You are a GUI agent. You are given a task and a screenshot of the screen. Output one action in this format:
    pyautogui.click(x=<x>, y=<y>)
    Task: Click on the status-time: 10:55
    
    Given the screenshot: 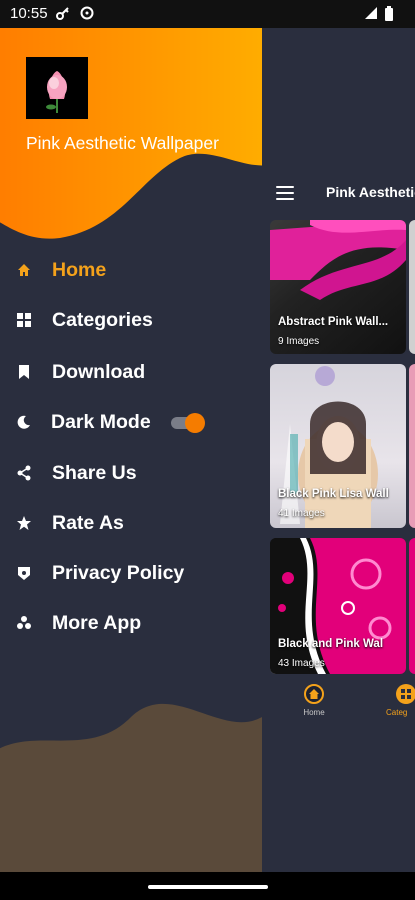 What is the action you would take?
    pyautogui.click(x=29, y=13)
    